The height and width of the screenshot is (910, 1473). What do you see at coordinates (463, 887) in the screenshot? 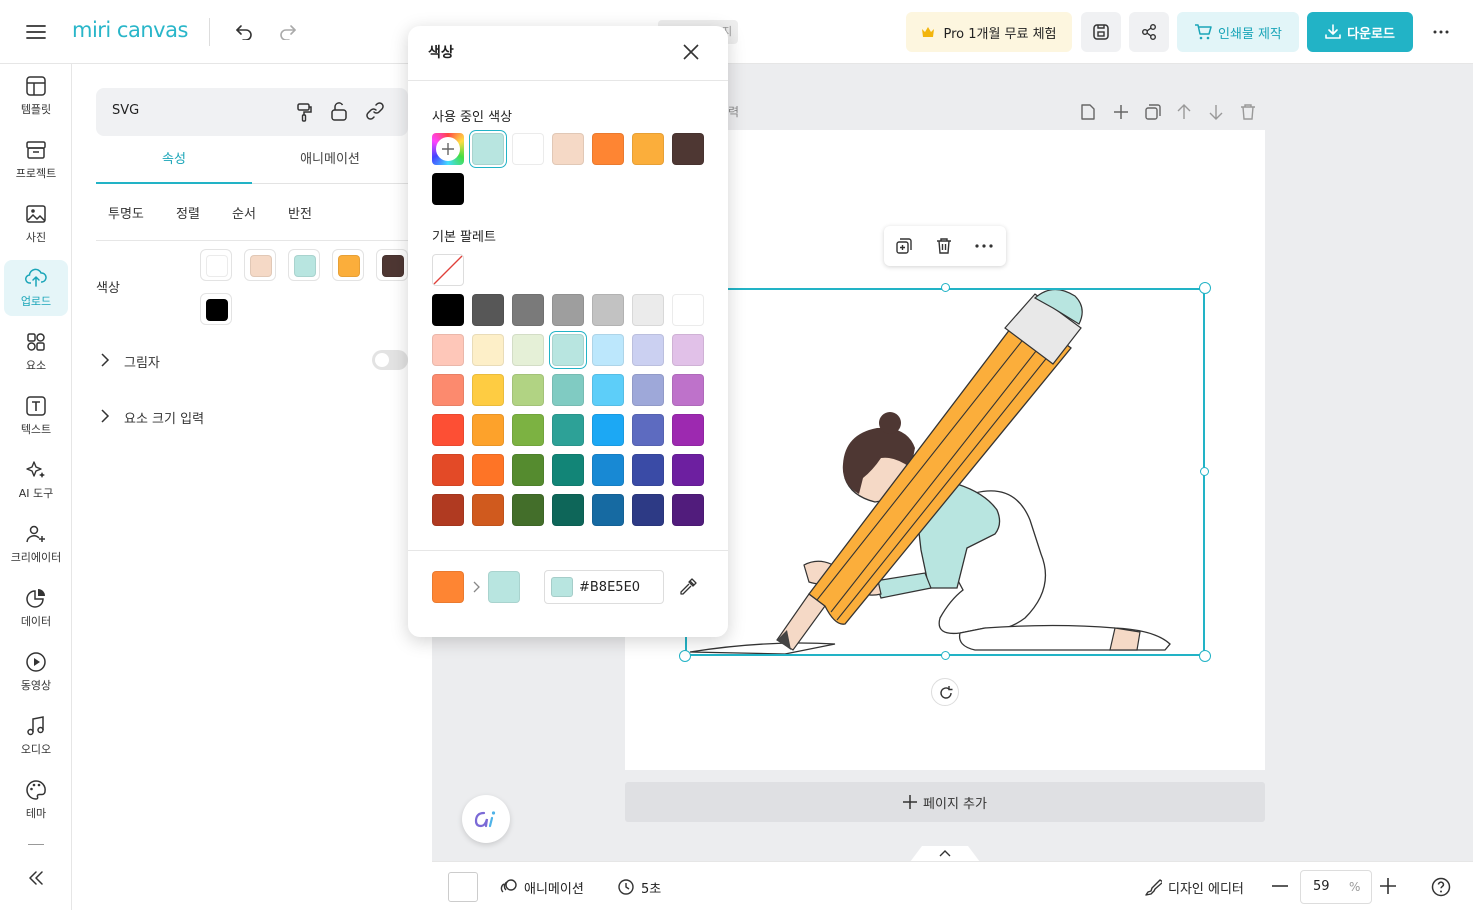
I see `page-thumbnail` at bounding box center [463, 887].